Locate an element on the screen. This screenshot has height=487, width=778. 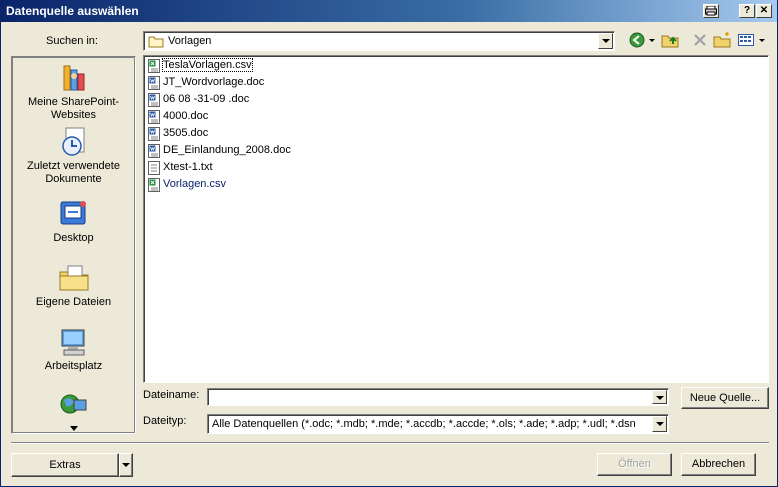
network-icon is located at coordinates (74, 406).